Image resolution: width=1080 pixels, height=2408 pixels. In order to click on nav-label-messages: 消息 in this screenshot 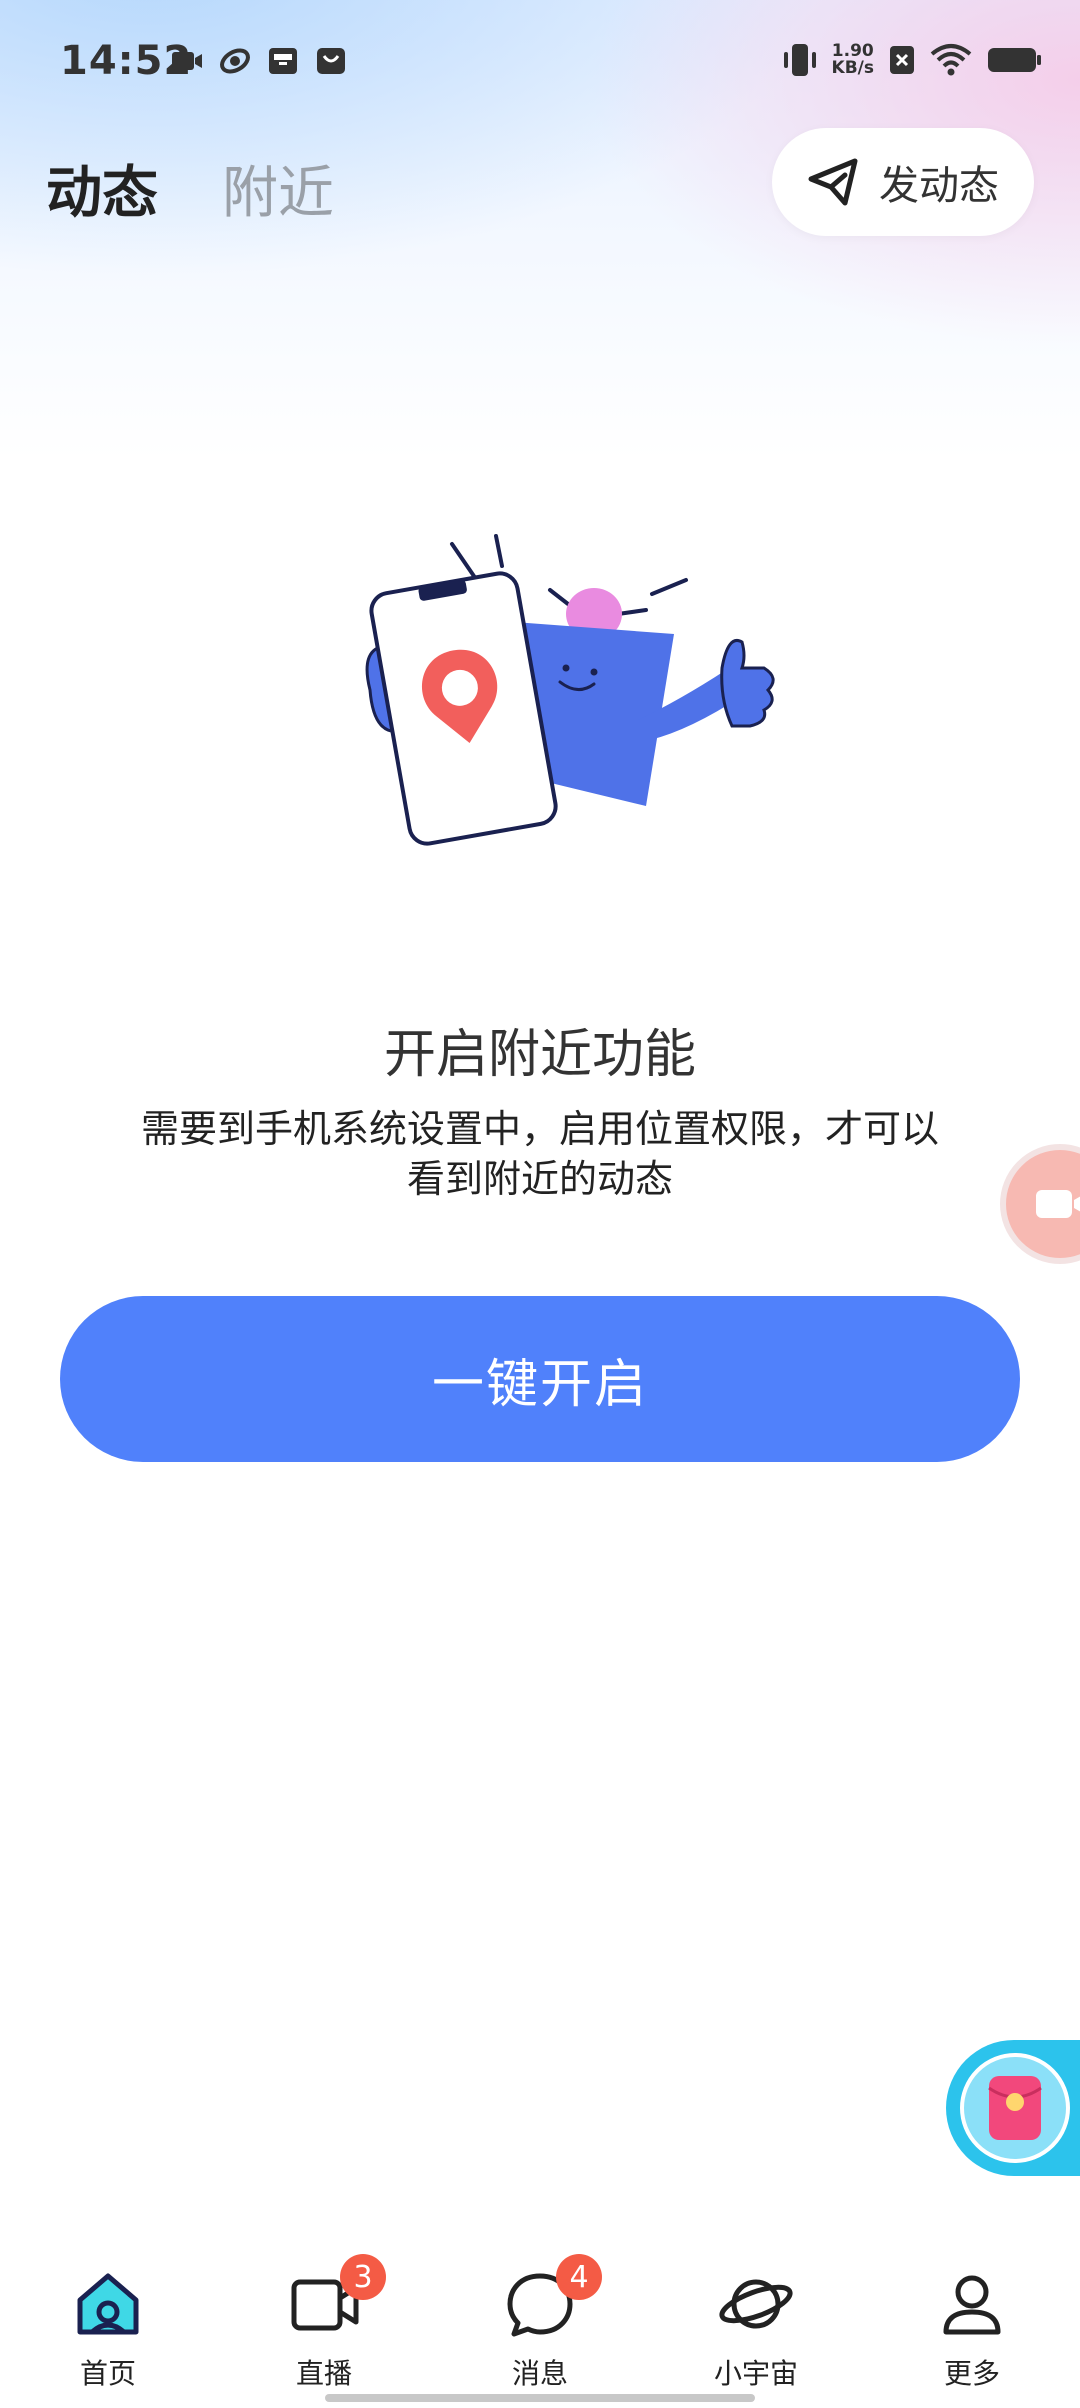, I will do `click(539, 2373)`.